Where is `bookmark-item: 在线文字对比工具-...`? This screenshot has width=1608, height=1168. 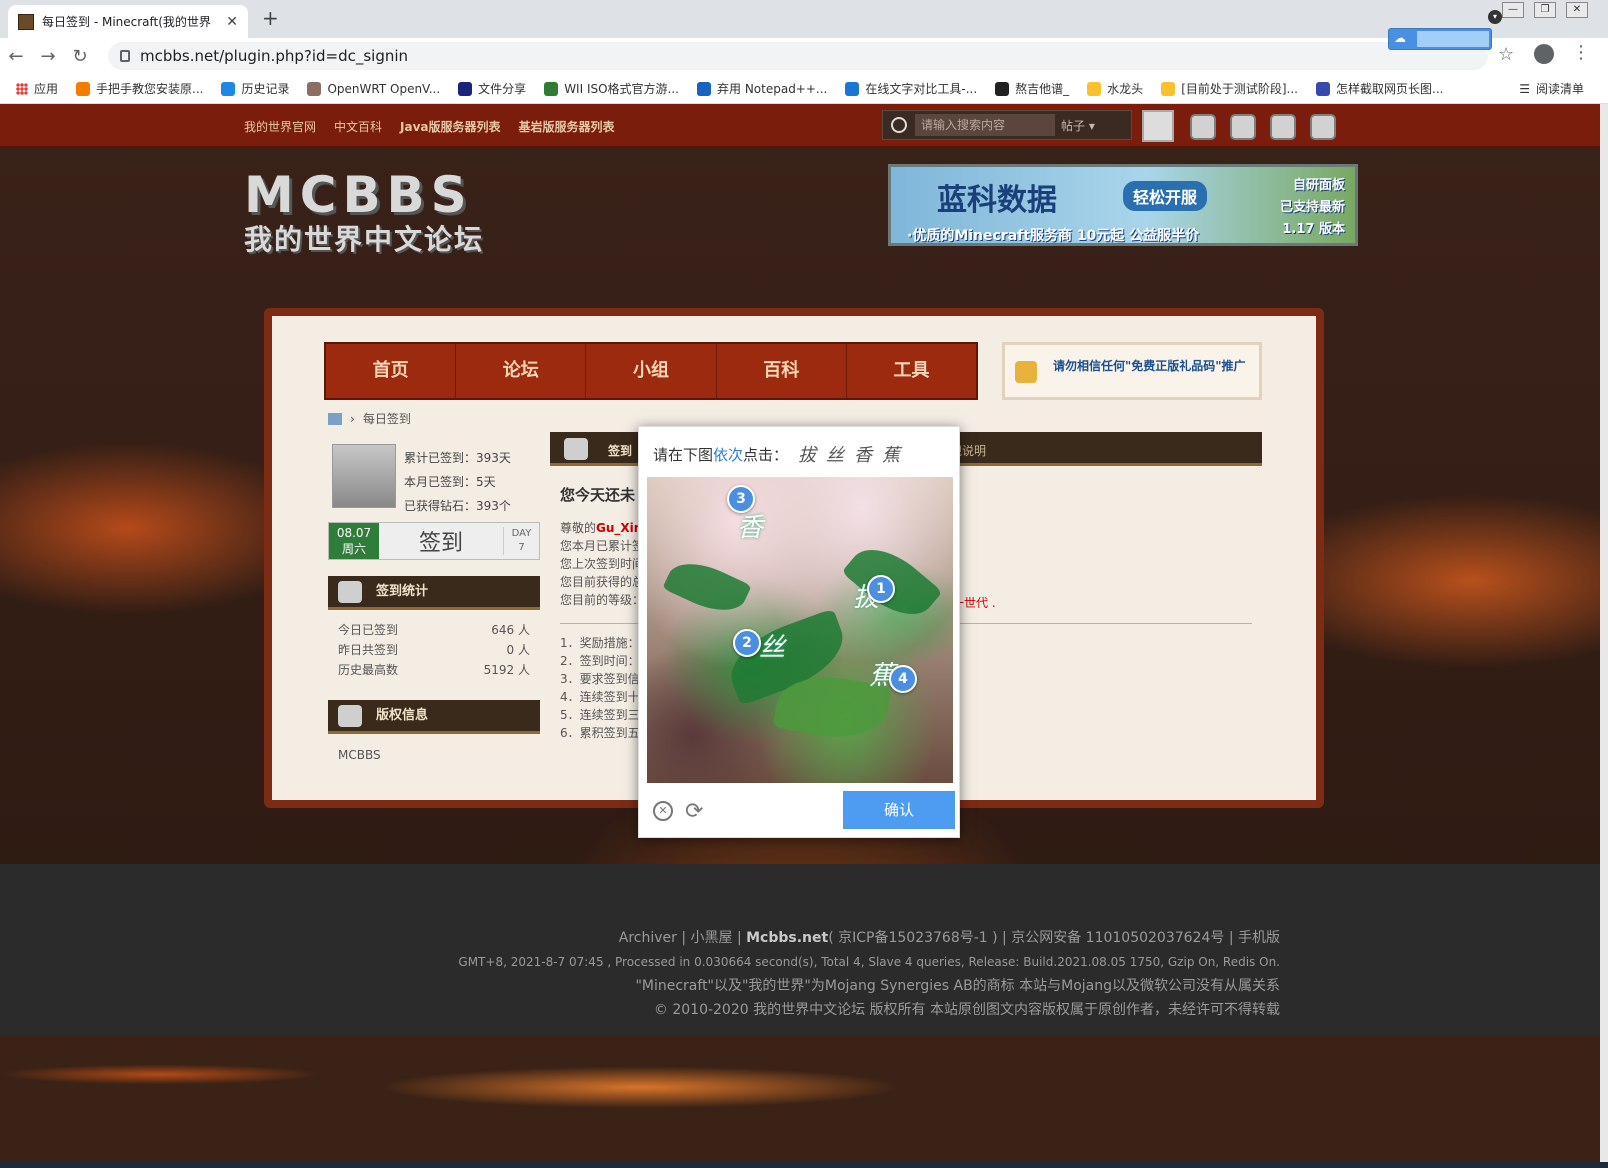 bookmark-item: 在线文字对比工具-... is located at coordinates (911, 88).